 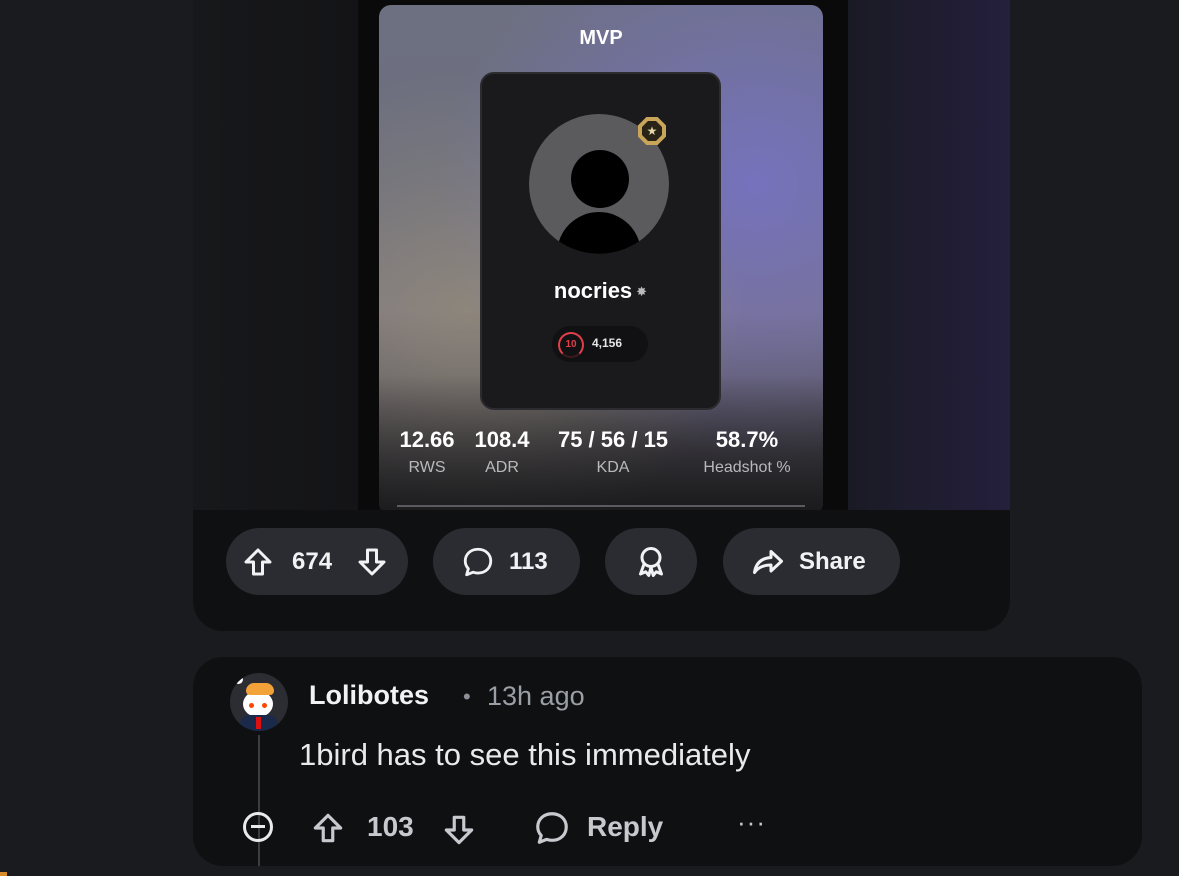 I want to click on stat-value: 58.7%, so click(x=747, y=439).